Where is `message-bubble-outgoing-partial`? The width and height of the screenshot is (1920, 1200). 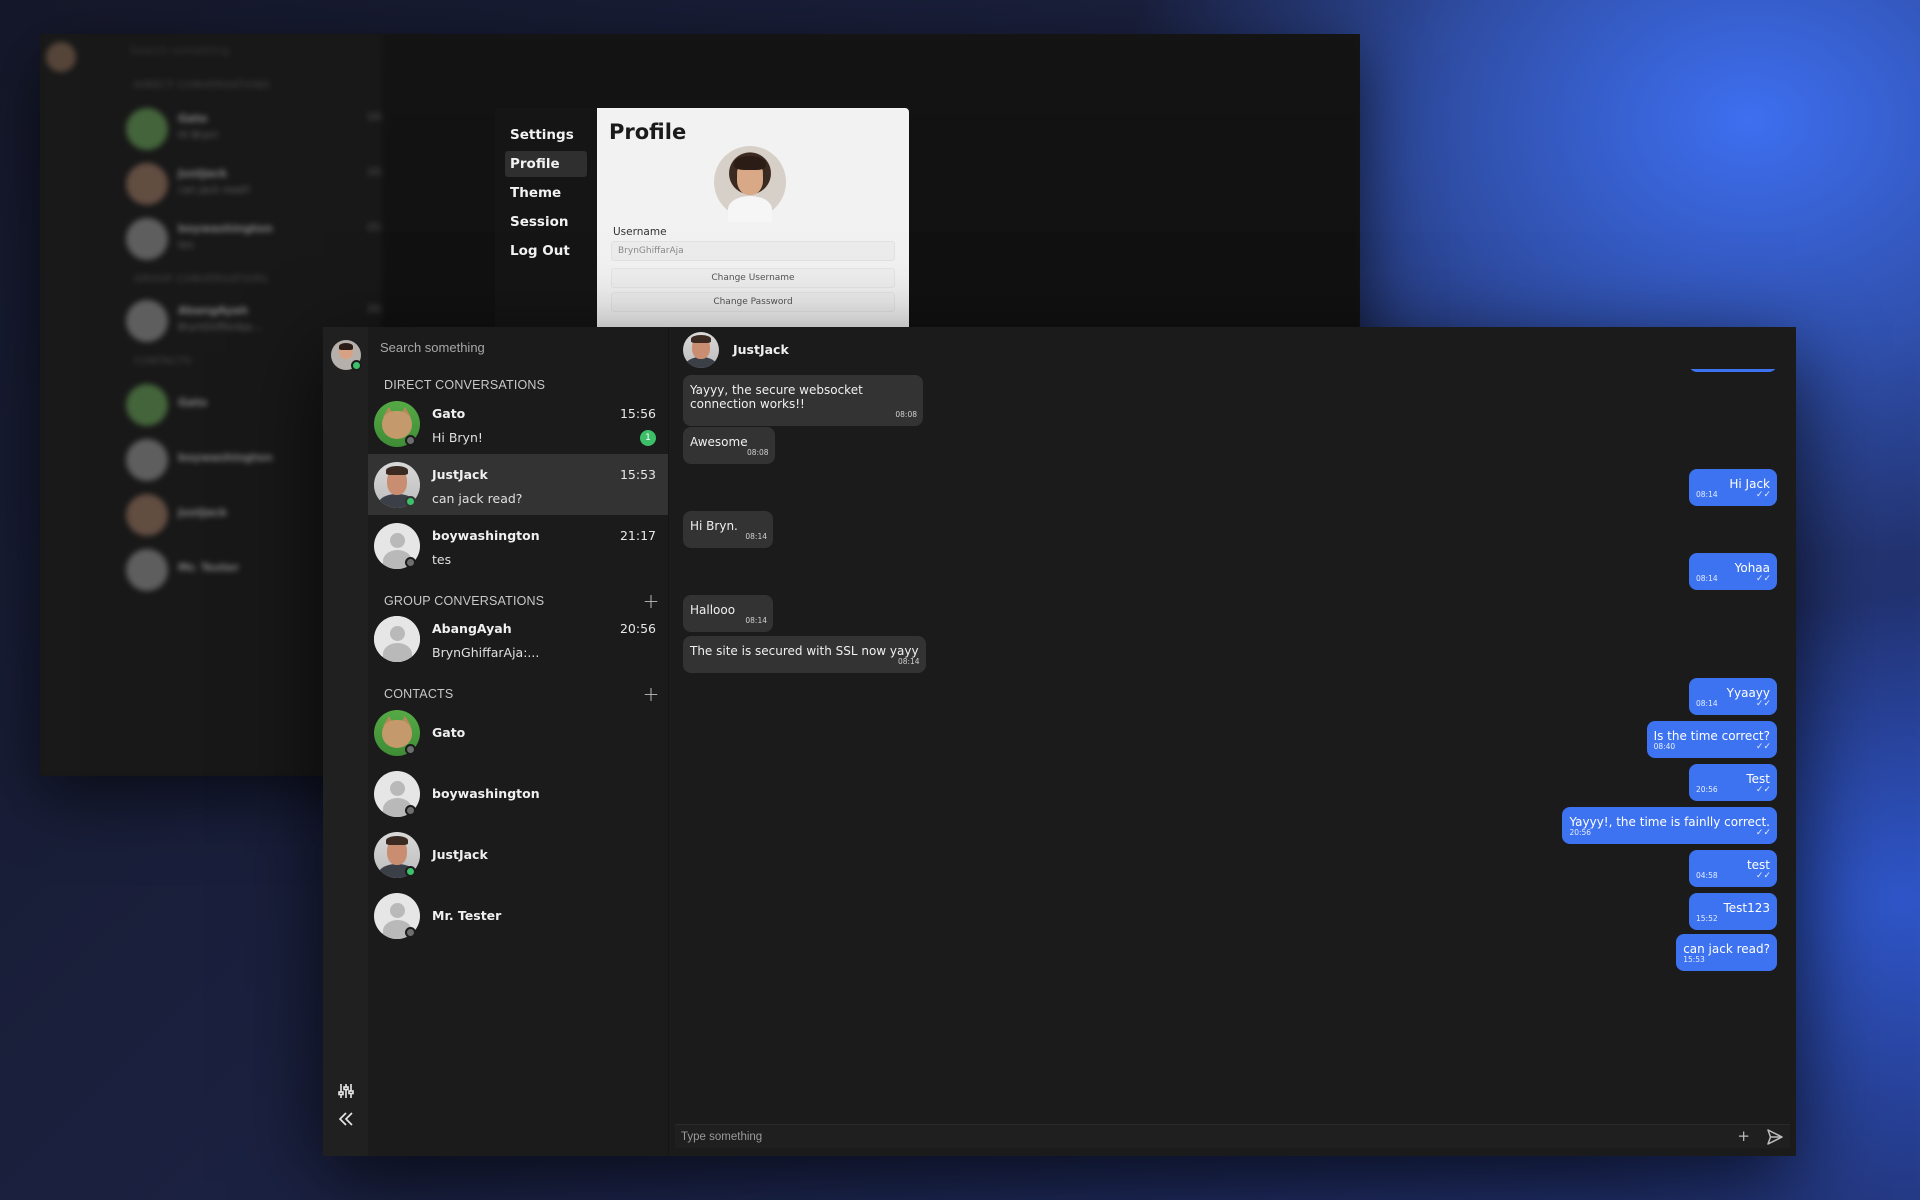
message-bubble-outgoing-partial is located at coordinates (1733, 370).